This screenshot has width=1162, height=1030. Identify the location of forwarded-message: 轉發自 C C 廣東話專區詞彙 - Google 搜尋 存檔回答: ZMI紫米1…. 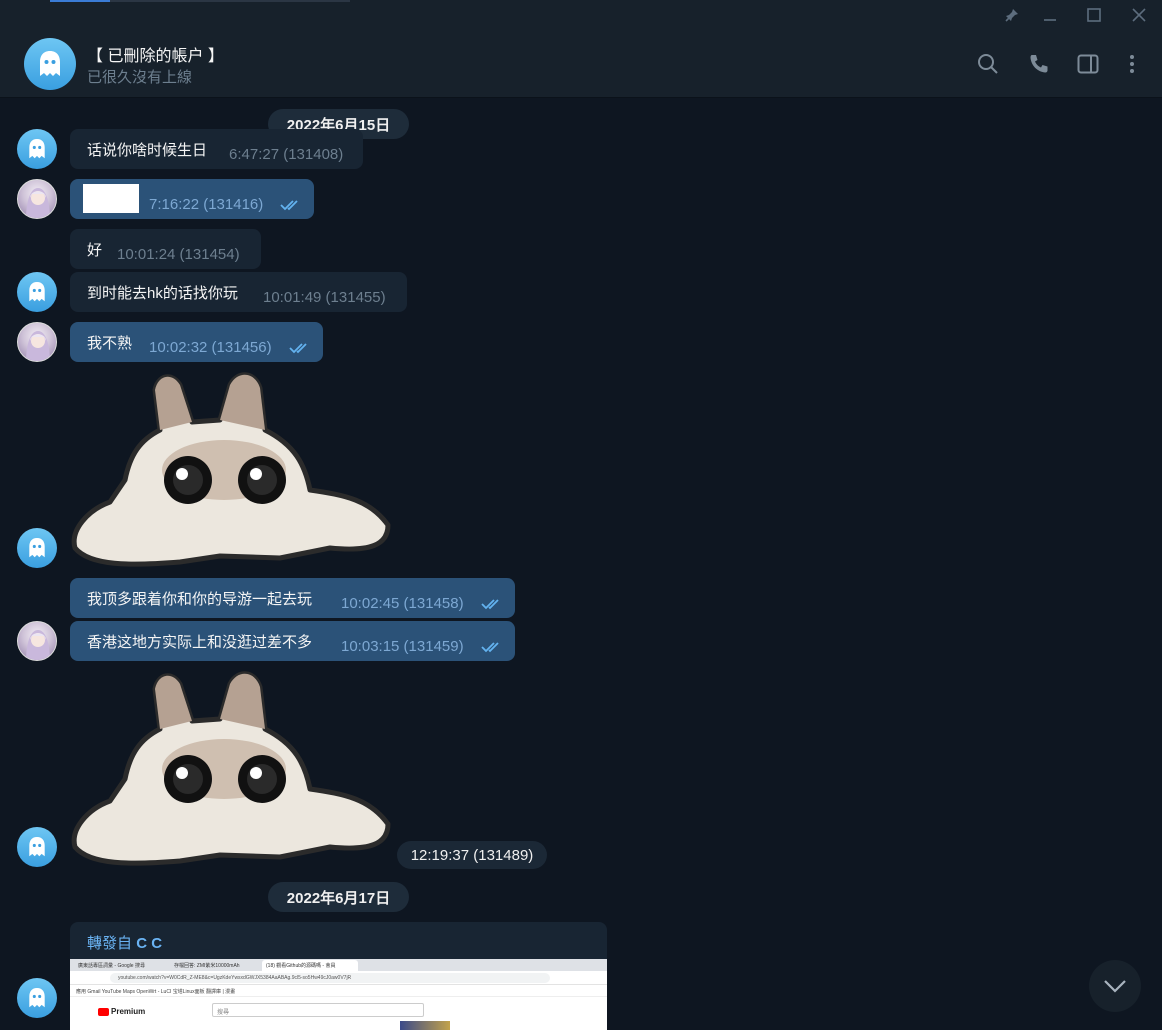
(338, 976).